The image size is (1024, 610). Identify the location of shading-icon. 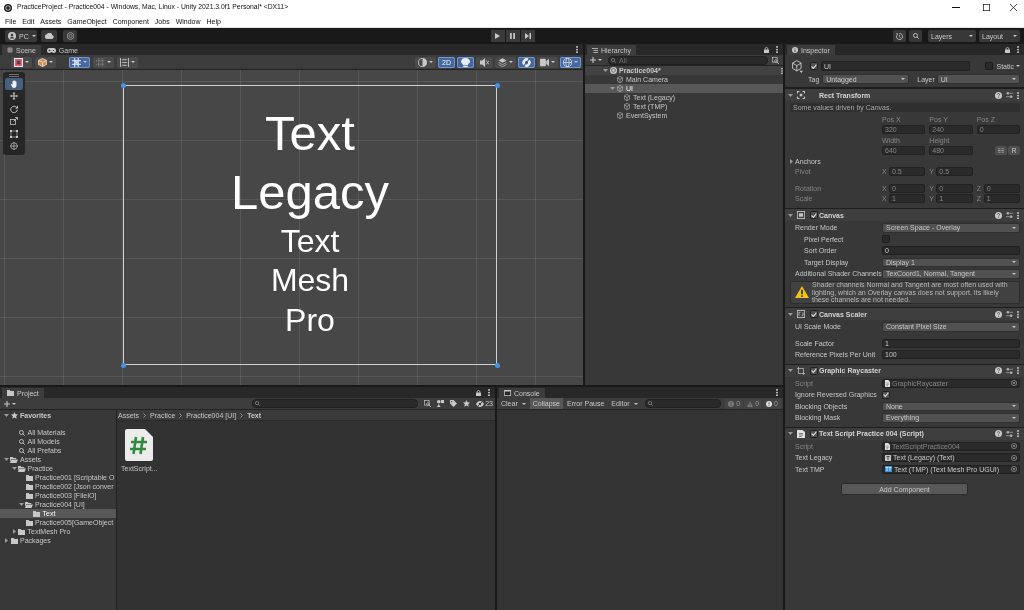
(18, 62).